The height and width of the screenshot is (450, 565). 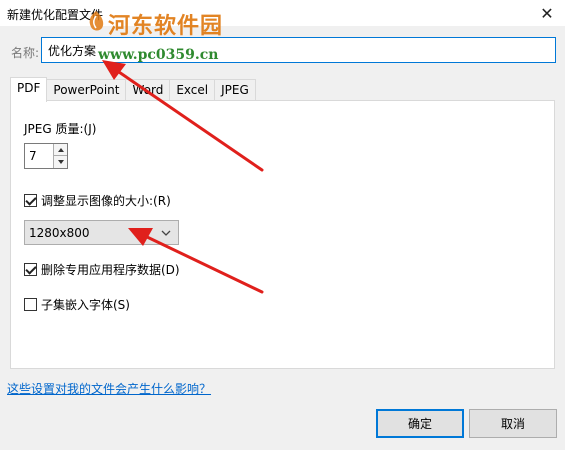 I want to click on tab-powerpoint: PowerPoint, so click(x=86, y=90).